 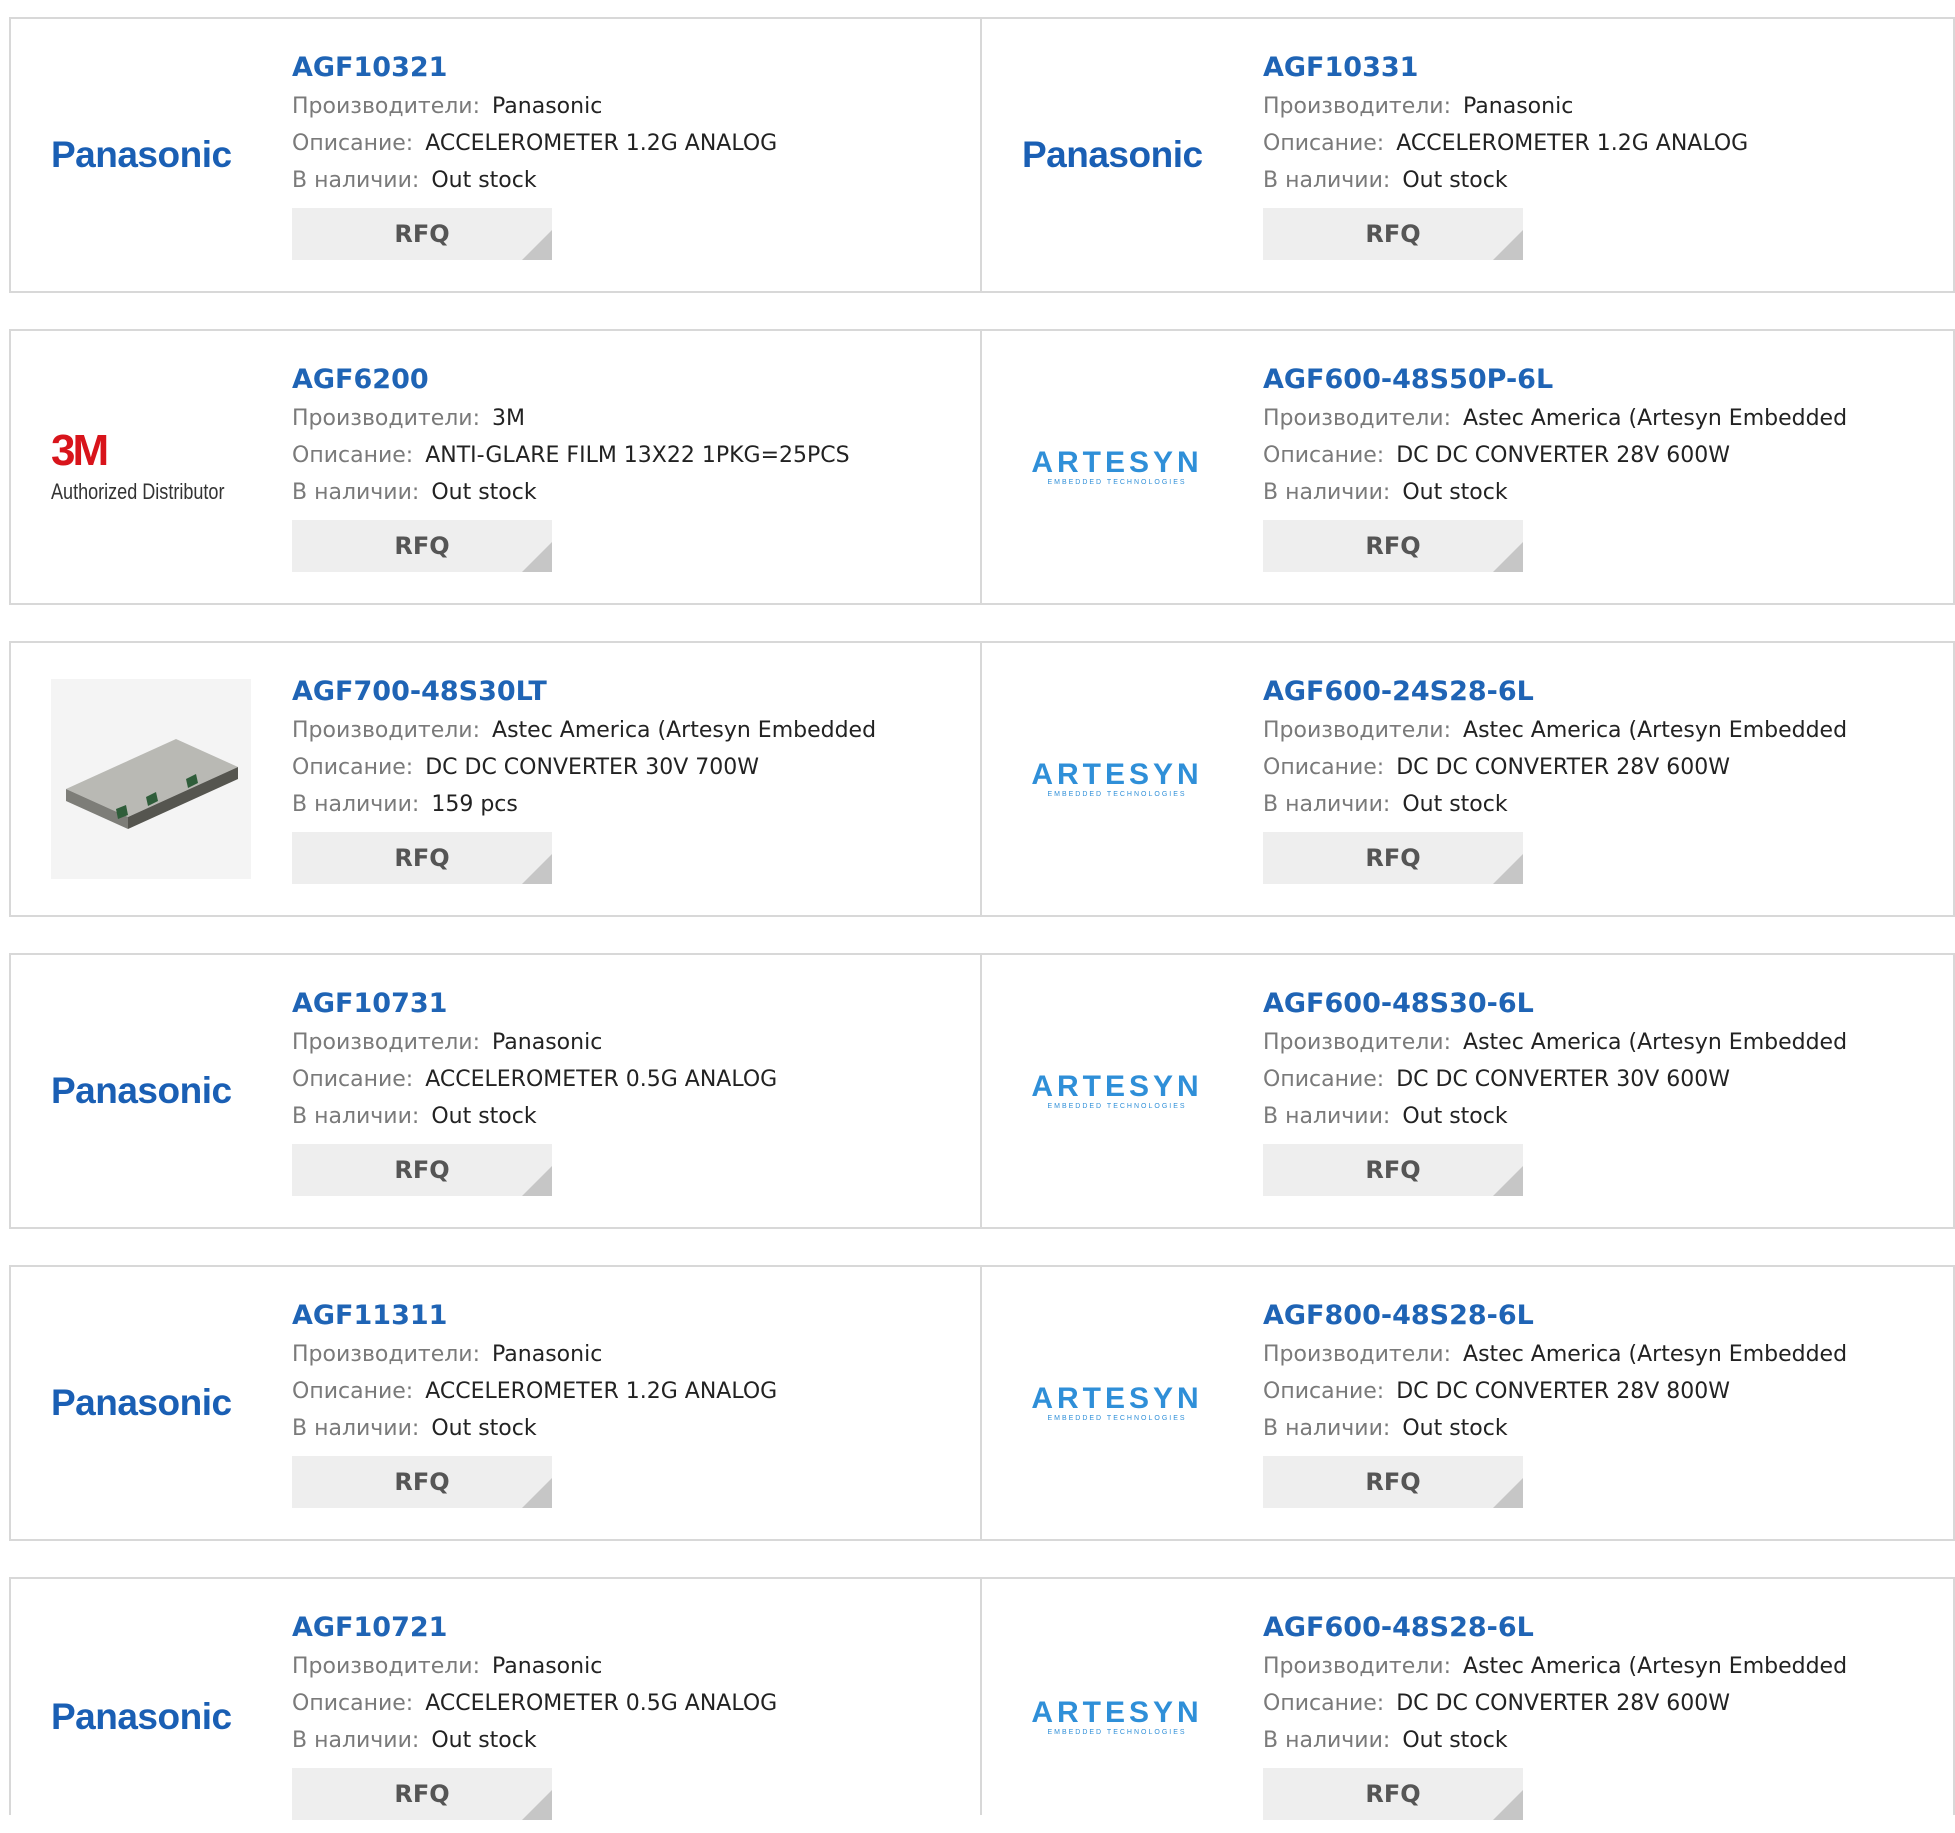 What do you see at coordinates (1655, 1042) in the screenshot?
I see `manufacturer-value: Astec America (Artesyn Embedded` at bounding box center [1655, 1042].